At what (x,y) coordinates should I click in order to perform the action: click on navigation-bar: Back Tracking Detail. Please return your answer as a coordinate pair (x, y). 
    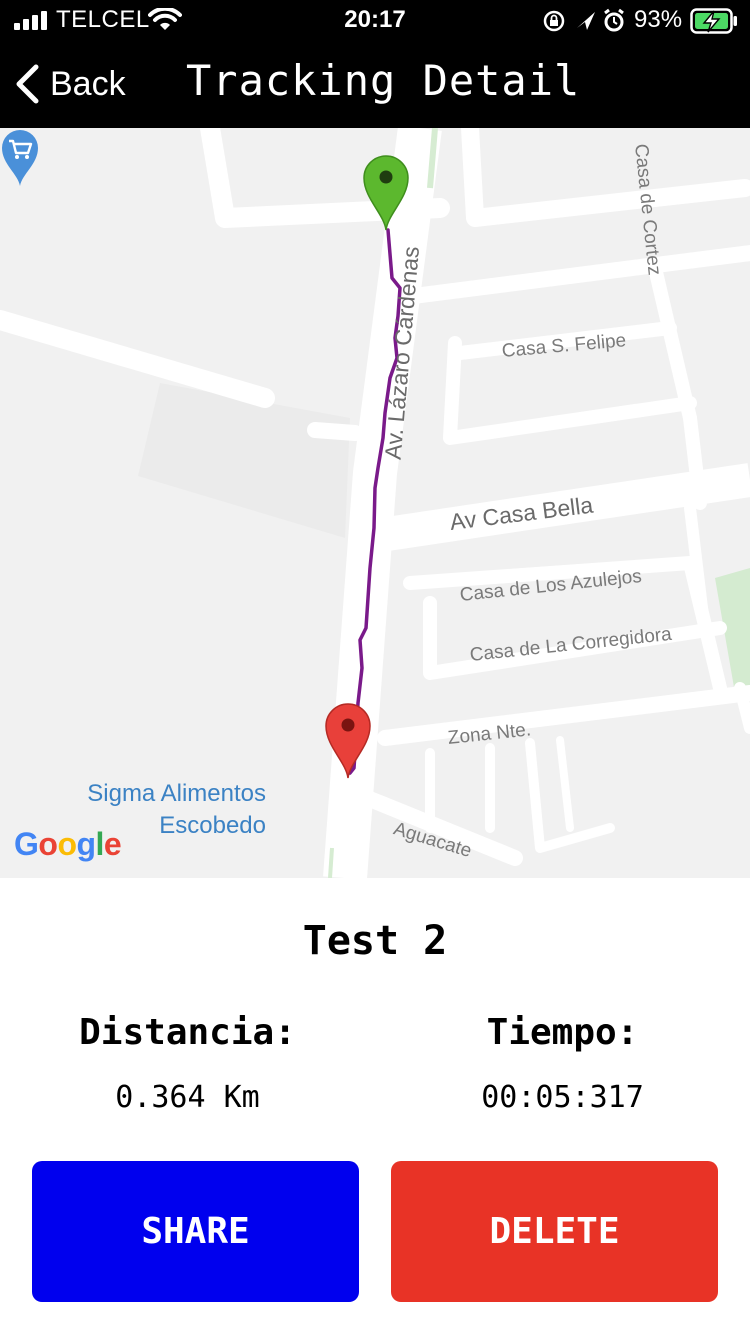
    Looking at the image, I should click on (375, 84).